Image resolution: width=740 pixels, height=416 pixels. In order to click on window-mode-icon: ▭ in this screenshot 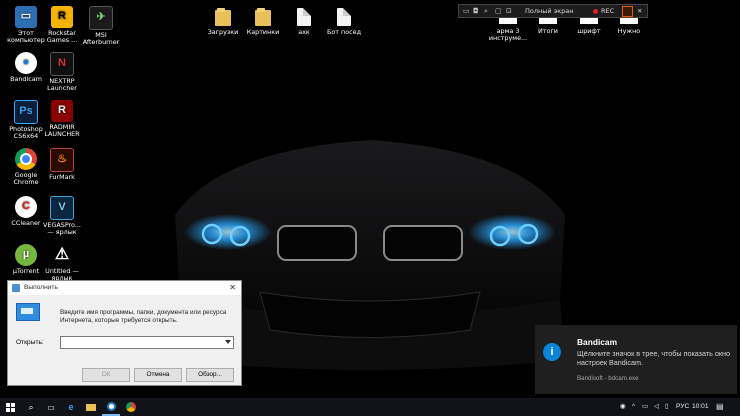, I will do `click(466, 11)`.